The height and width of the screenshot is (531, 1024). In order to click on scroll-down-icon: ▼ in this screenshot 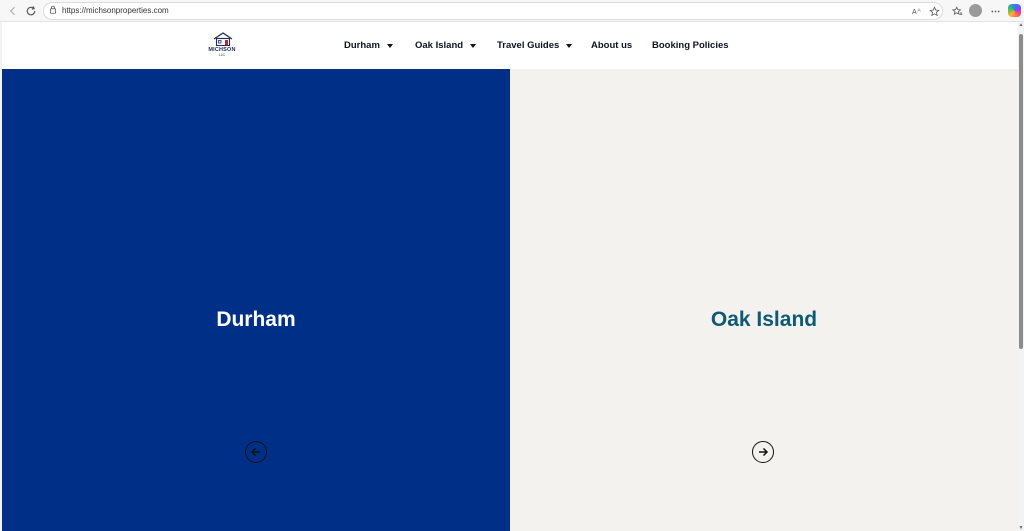, I will do `click(1021, 528)`.